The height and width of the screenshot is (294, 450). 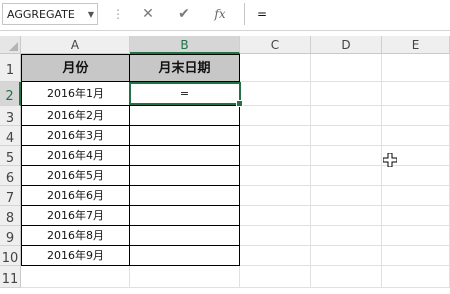 I want to click on formula-bar-drag-handle-icon: ⋮, so click(x=118, y=14).